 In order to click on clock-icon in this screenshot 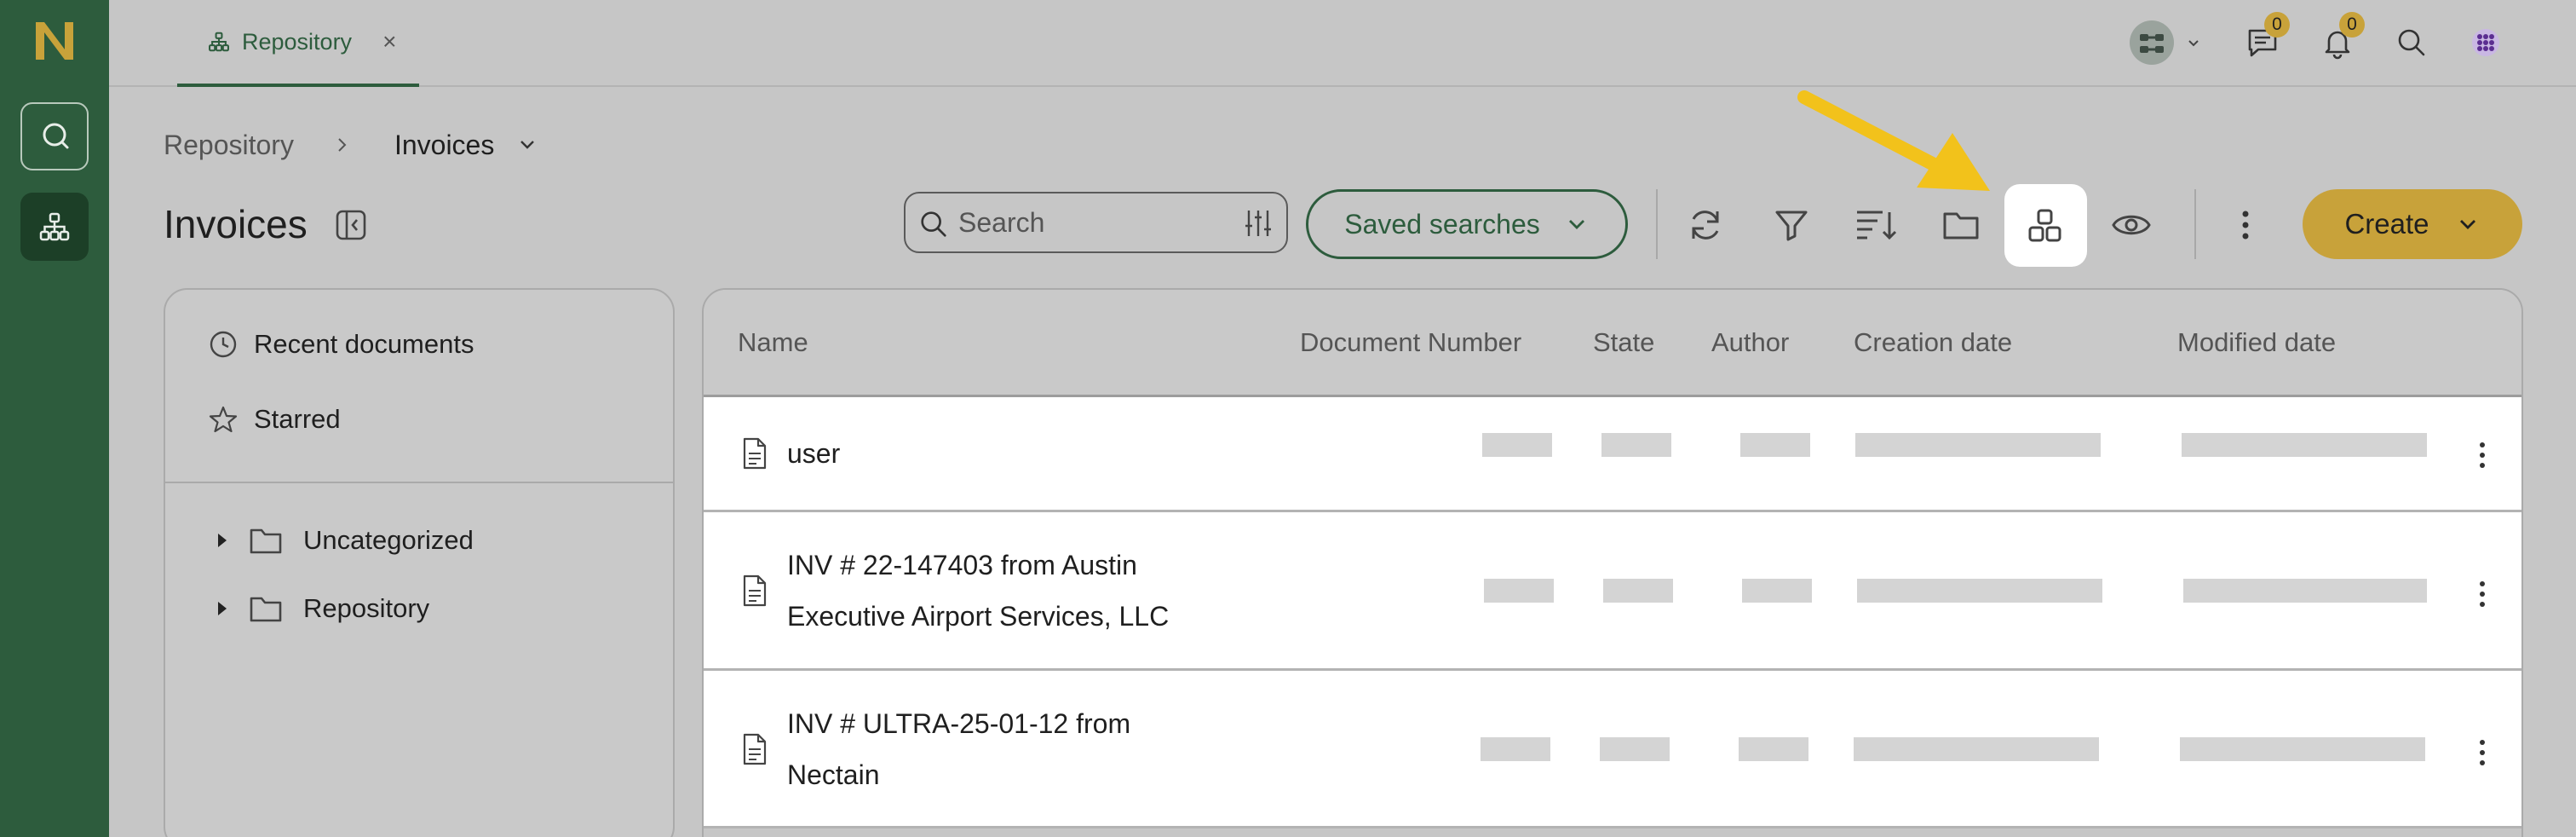, I will do `click(223, 344)`.